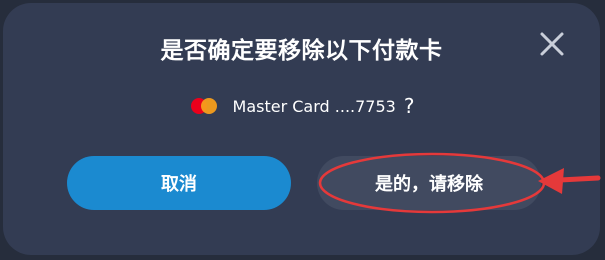  I want to click on confirm-remove-button: 是的，请移除, so click(429, 183).